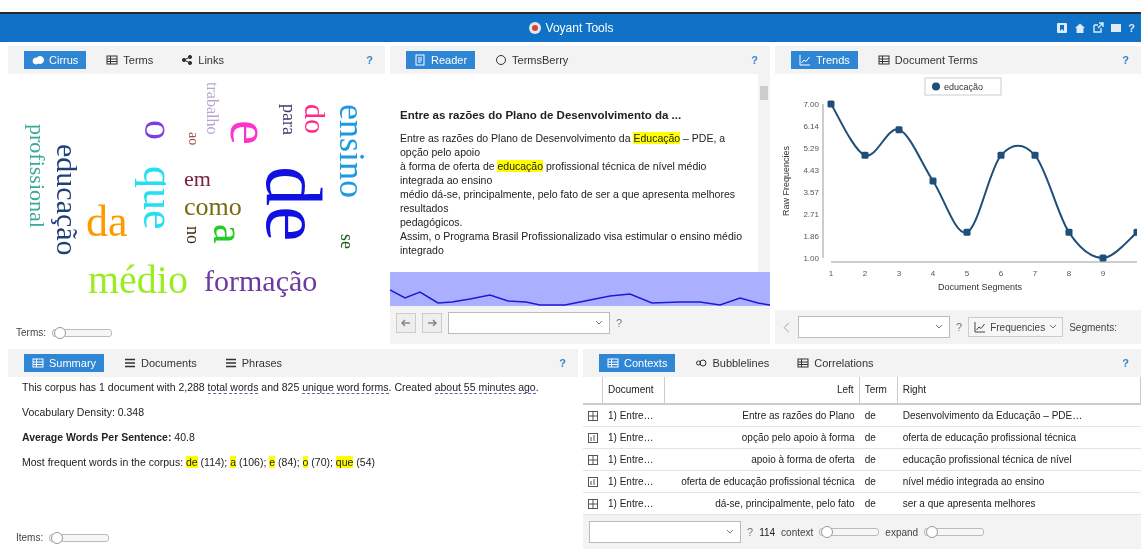  I want to click on document-text-line: pedagógicos., so click(432, 222).